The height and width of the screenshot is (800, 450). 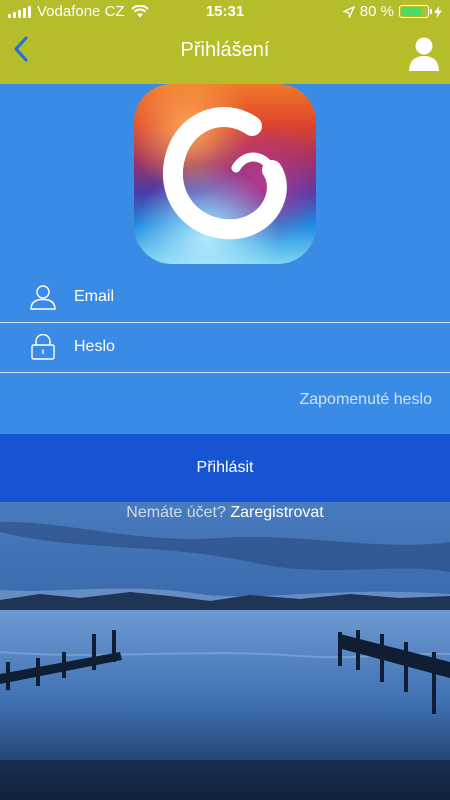 I want to click on email-field, so click(x=225, y=297).